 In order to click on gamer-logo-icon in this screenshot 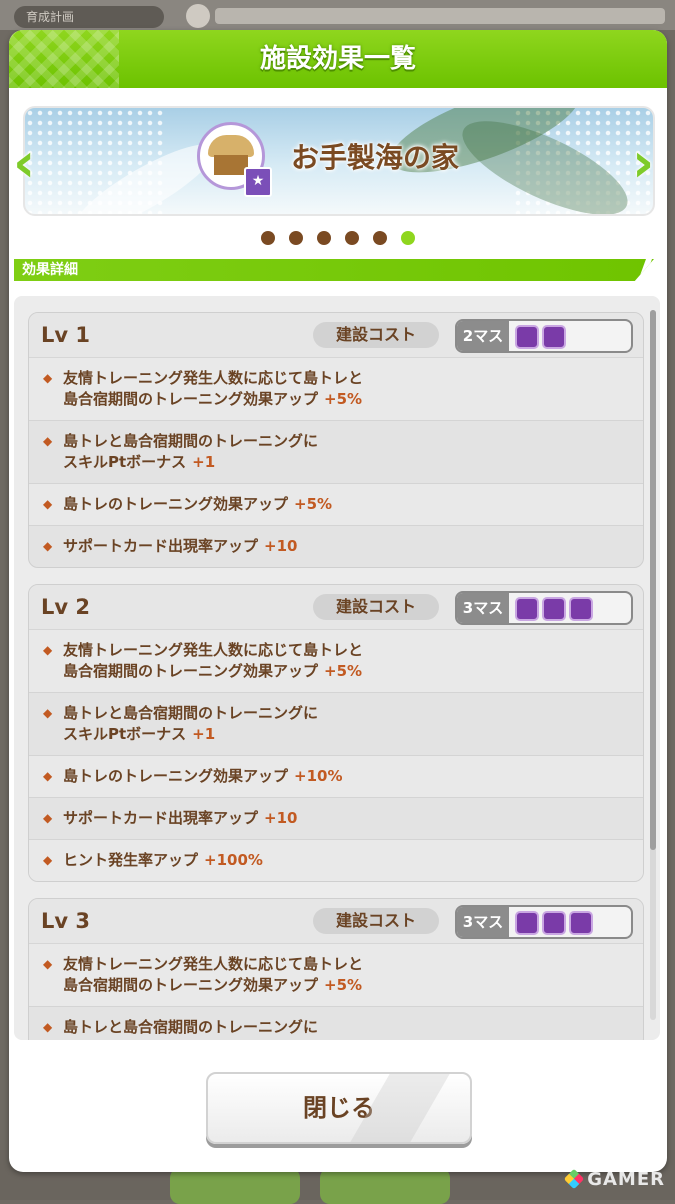, I will do `click(574, 1179)`.